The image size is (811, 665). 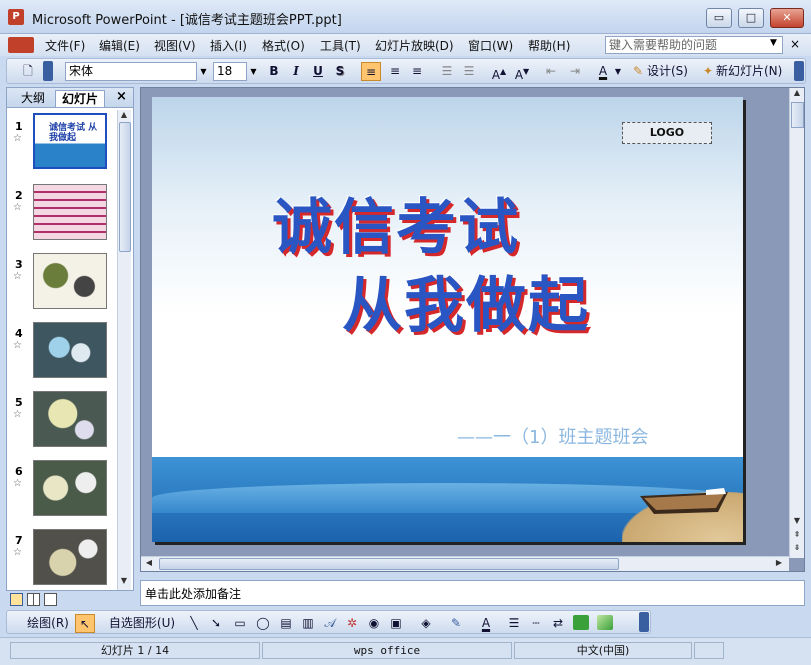 What do you see at coordinates (33, 599) in the screenshot?
I see `slide-sorter-view-icon` at bounding box center [33, 599].